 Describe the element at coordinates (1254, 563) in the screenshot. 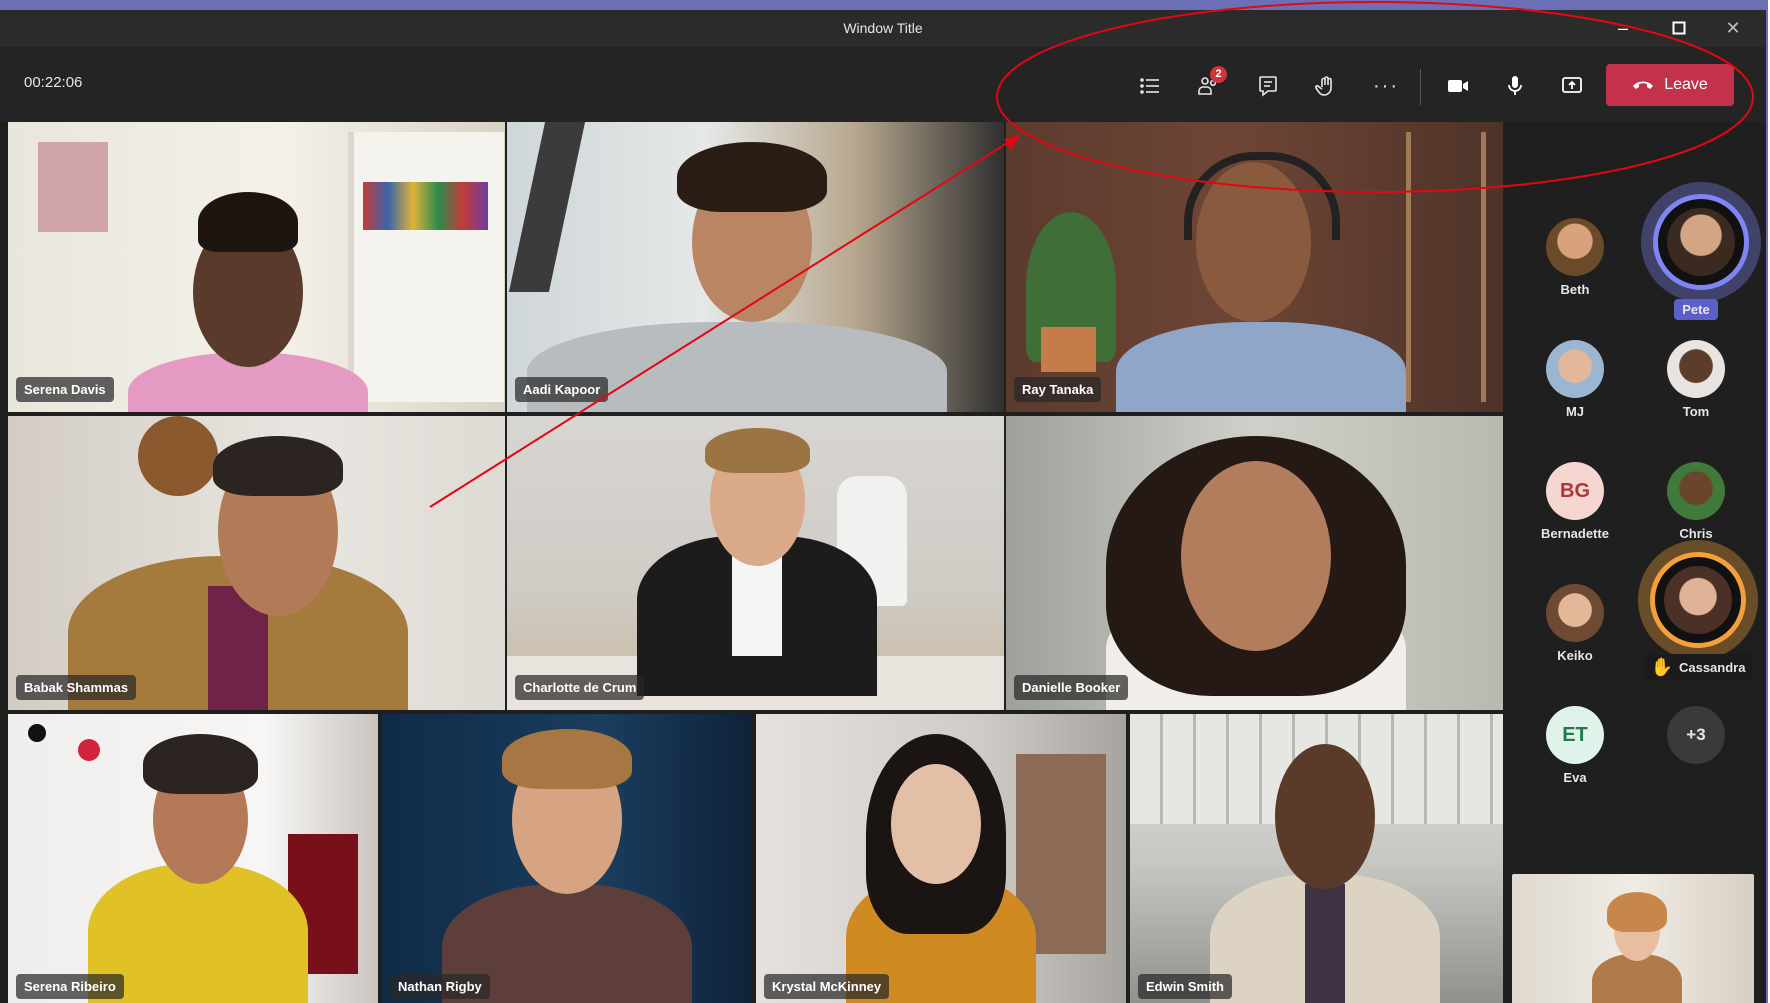

I see `video-tile: Danielle Booker` at that location.